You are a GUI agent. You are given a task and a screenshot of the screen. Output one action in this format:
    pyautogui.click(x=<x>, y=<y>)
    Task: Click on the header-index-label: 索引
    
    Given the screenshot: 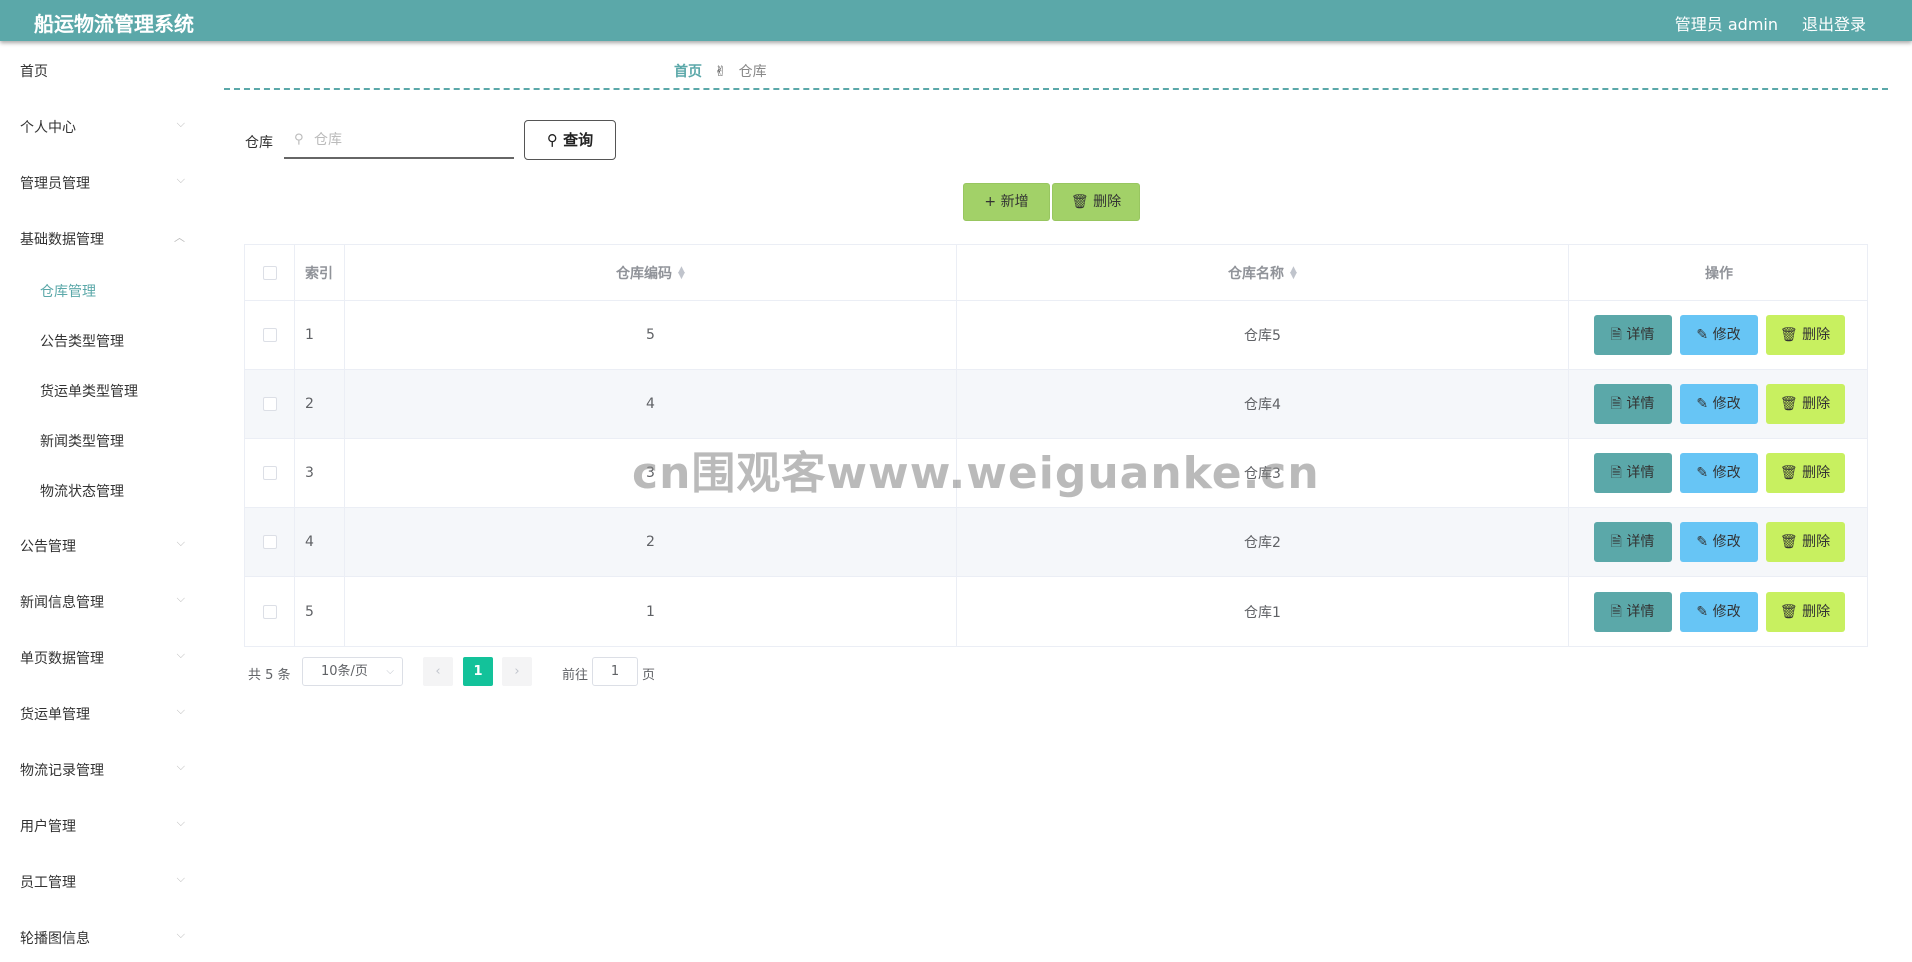 What is the action you would take?
    pyautogui.click(x=319, y=273)
    